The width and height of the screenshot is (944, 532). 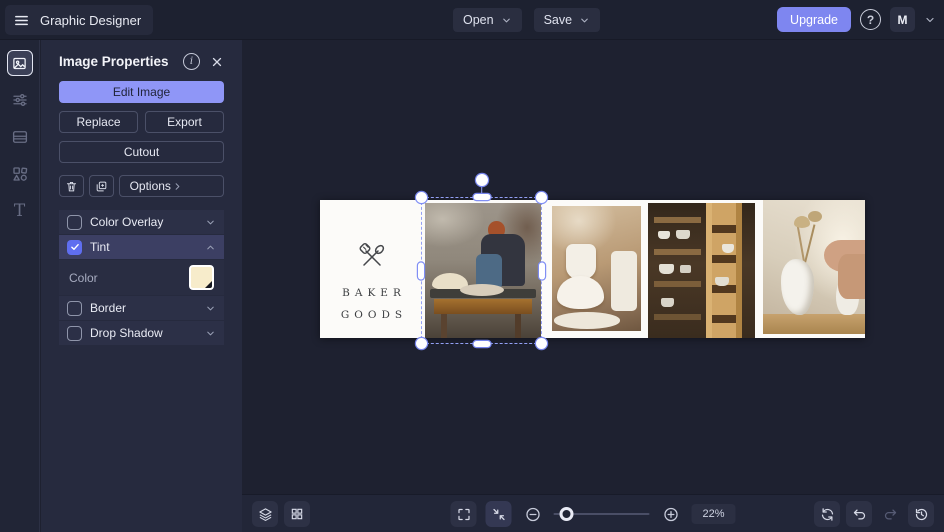 I want to click on layers-icon, so click(x=265, y=514).